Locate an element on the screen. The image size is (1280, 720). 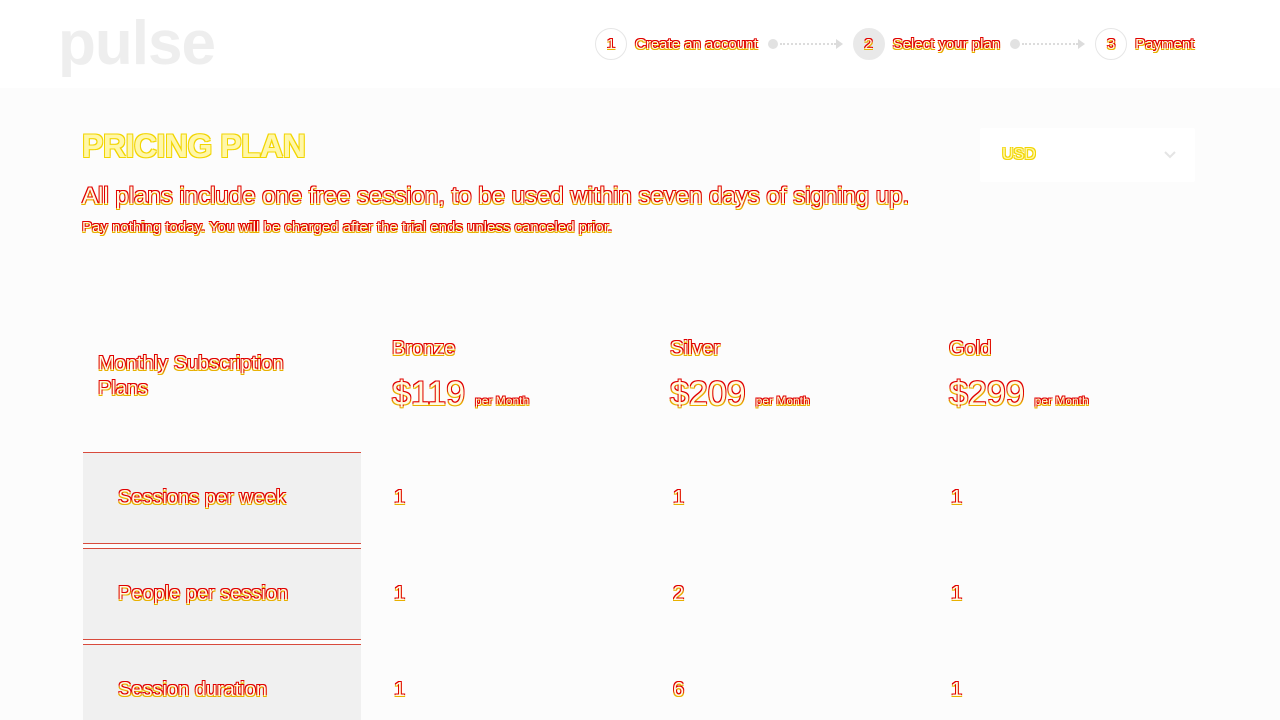
plan-price-row: $299 per Month is located at coordinates (1079, 394).